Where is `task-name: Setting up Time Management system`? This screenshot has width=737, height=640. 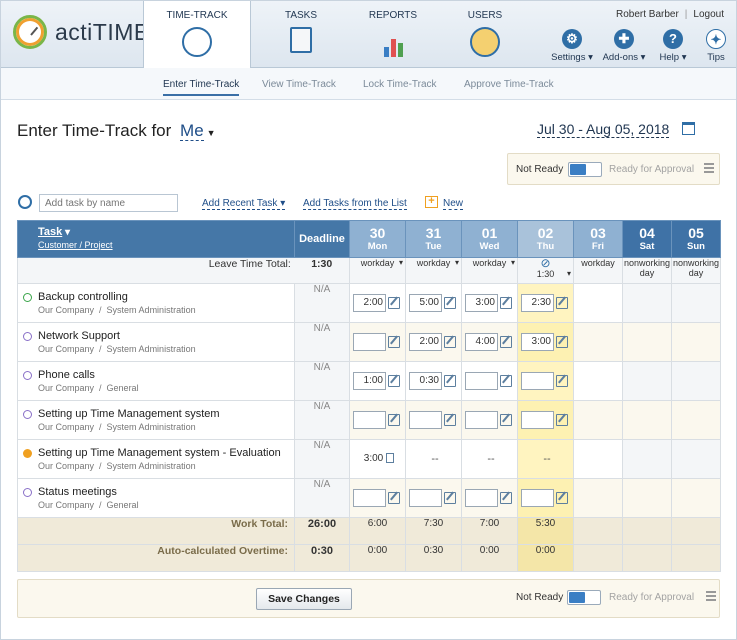 task-name: Setting up Time Management system is located at coordinates (166, 414).